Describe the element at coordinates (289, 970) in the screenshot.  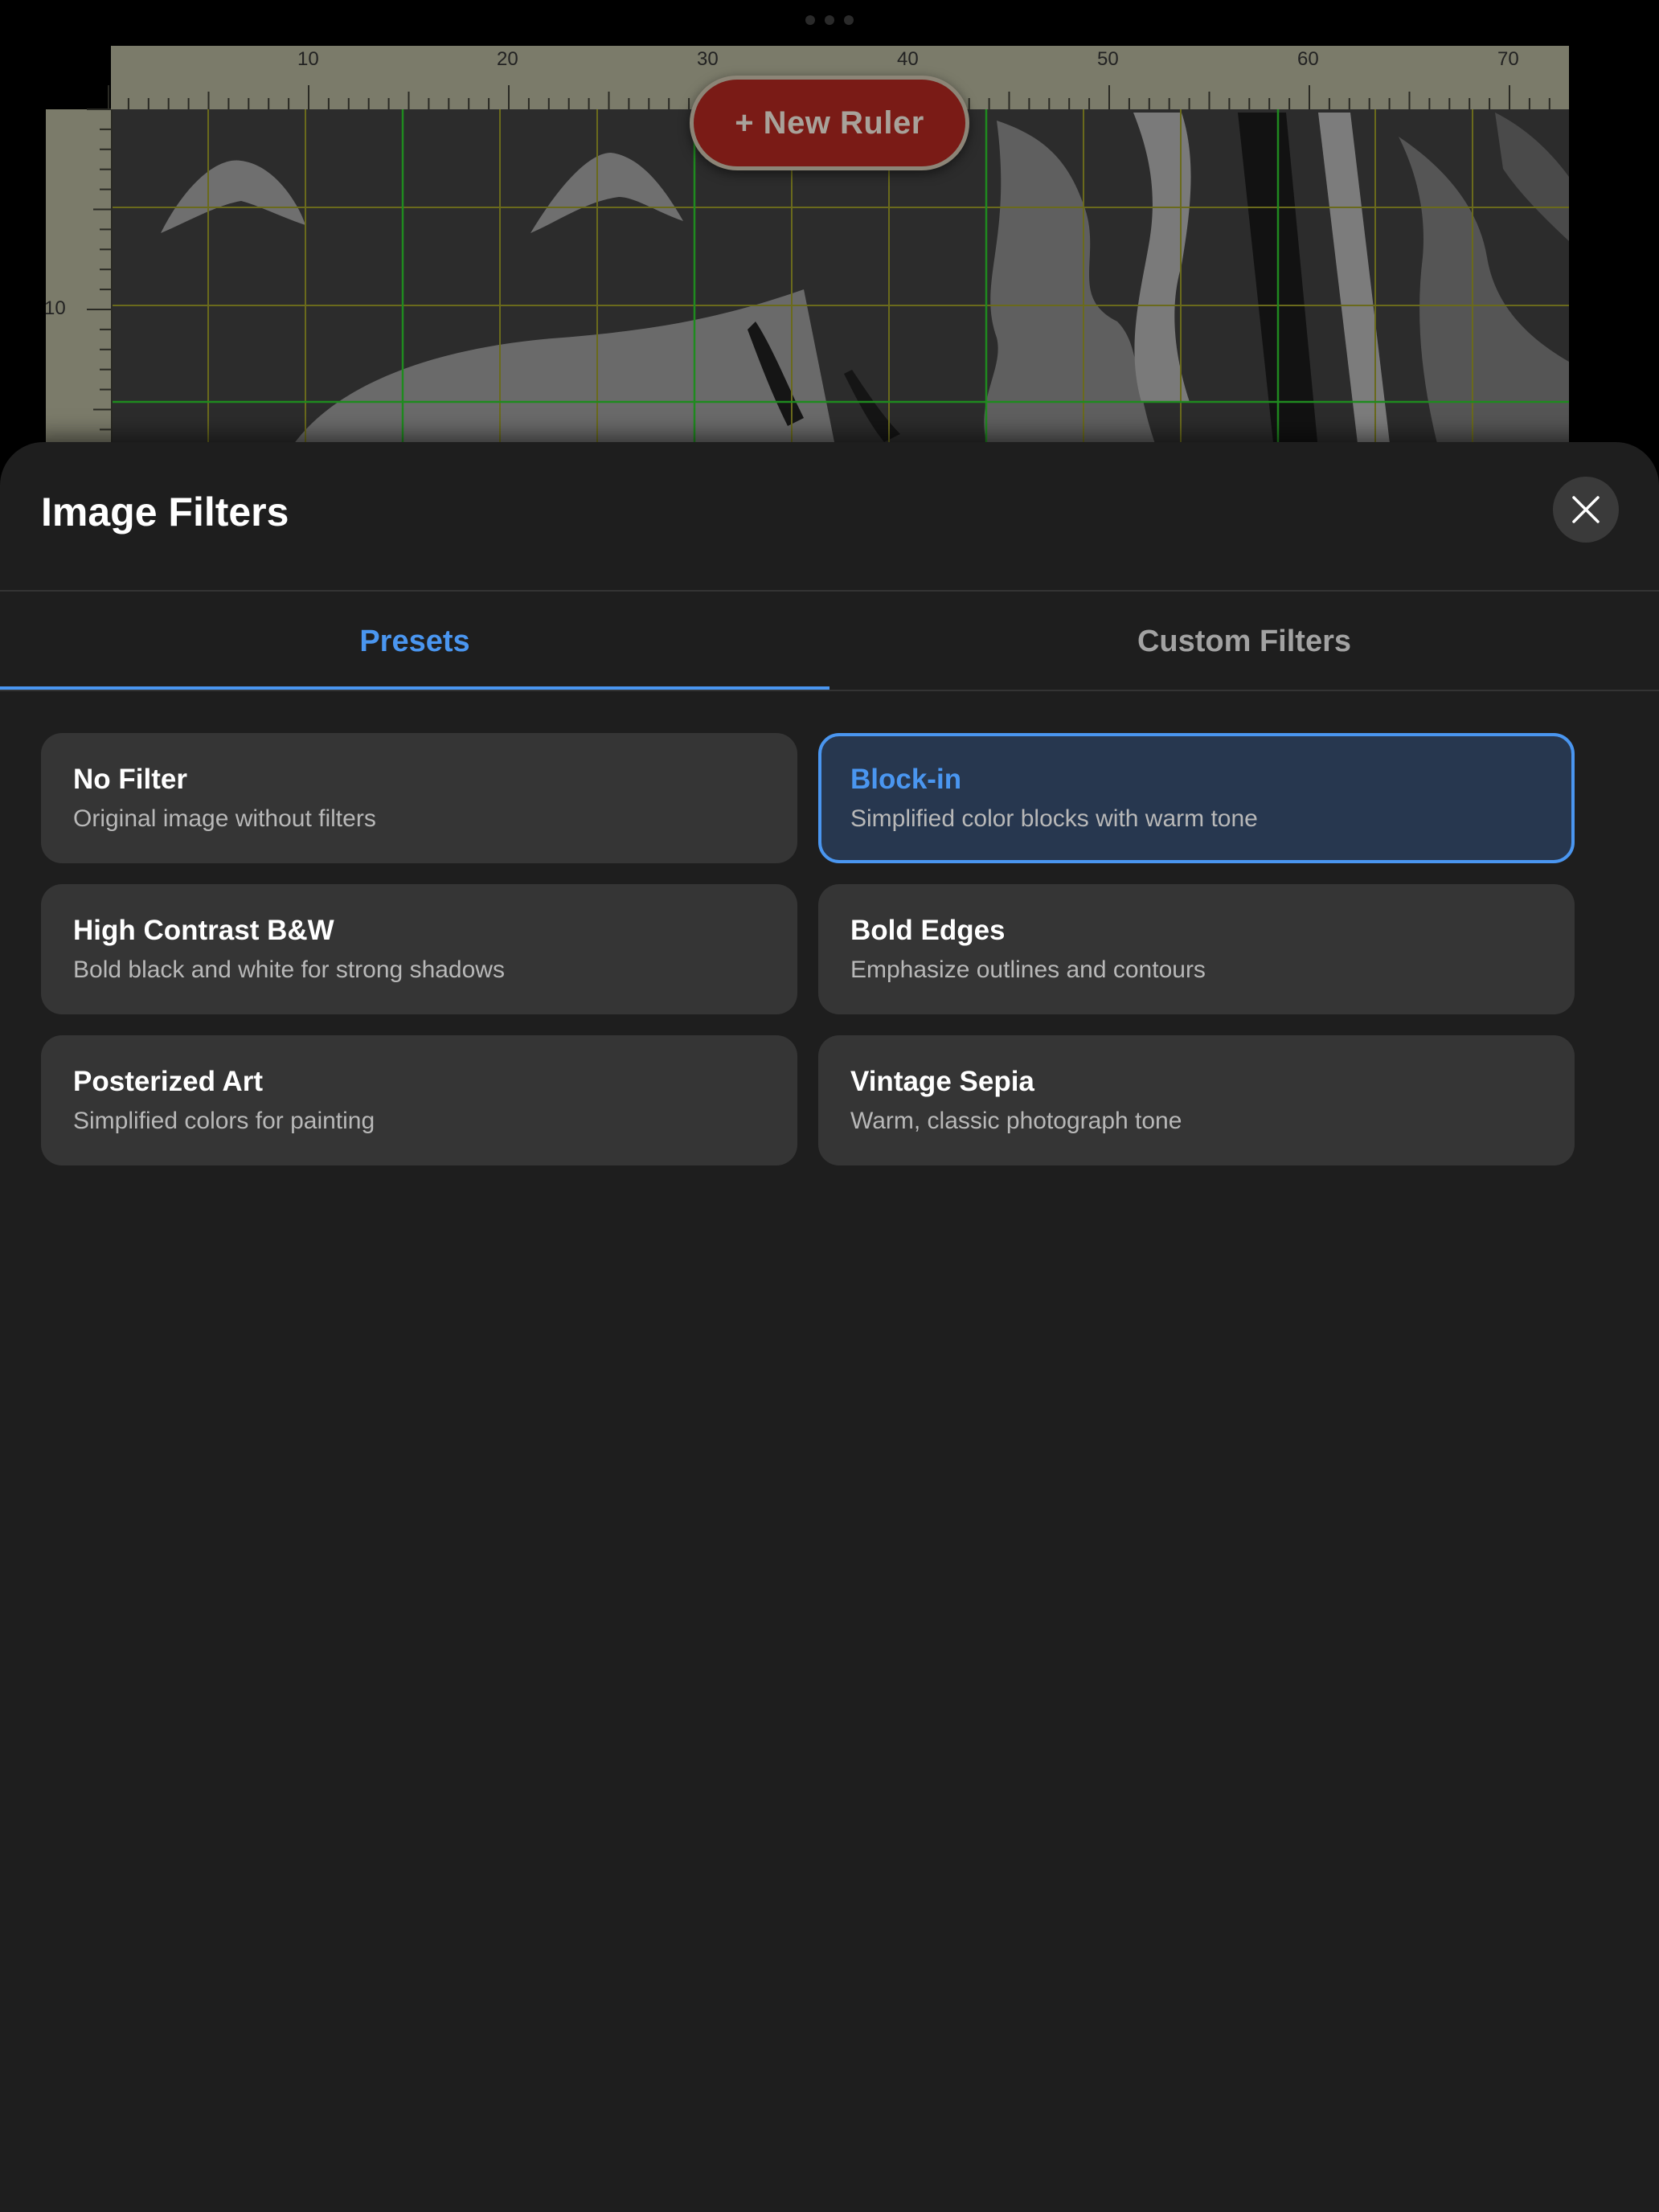
I see `preset-description: Bold black and white for strong shadows` at that location.